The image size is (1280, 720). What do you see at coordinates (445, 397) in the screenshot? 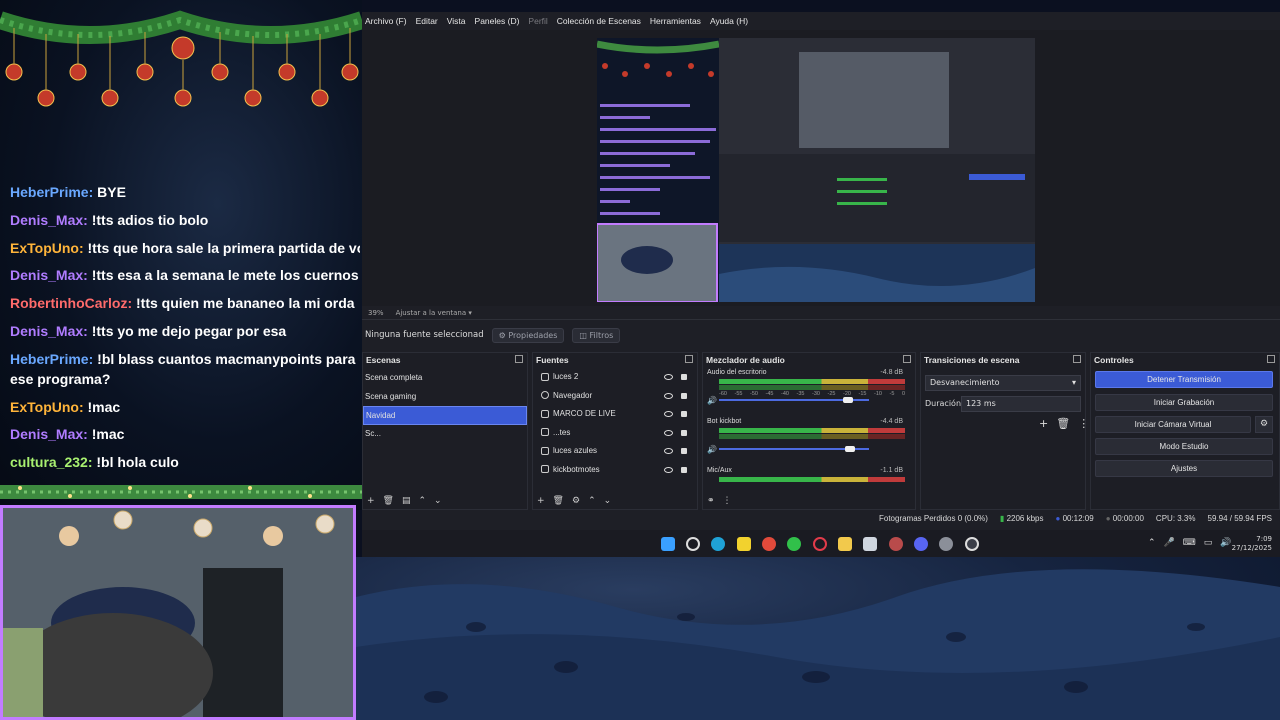
I see `scene-item: Scena gaming` at bounding box center [445, 397].